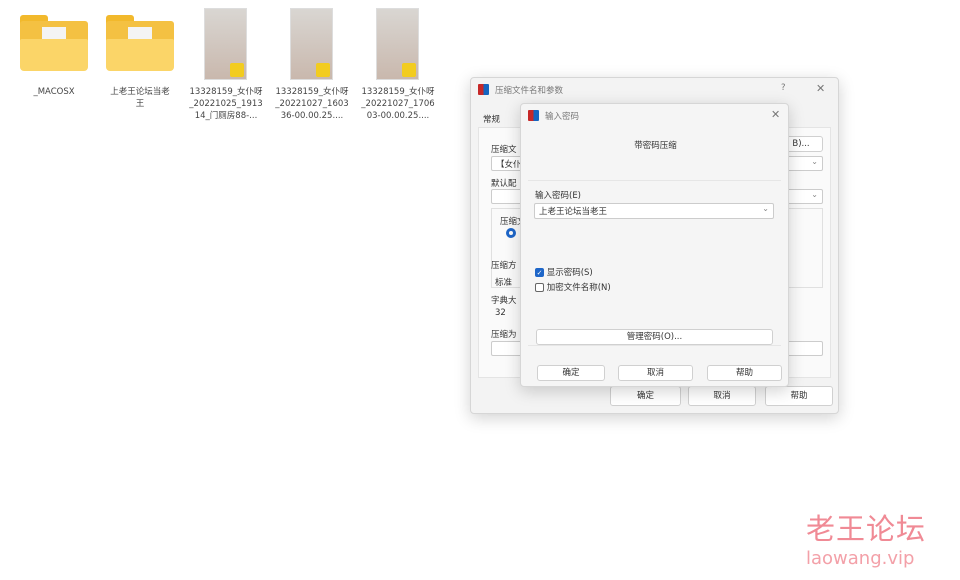 Image resolution: width=960 pixels, height=580 pixels. I want to click on dialog-heading: 带密码压缩, so click(655, 146).